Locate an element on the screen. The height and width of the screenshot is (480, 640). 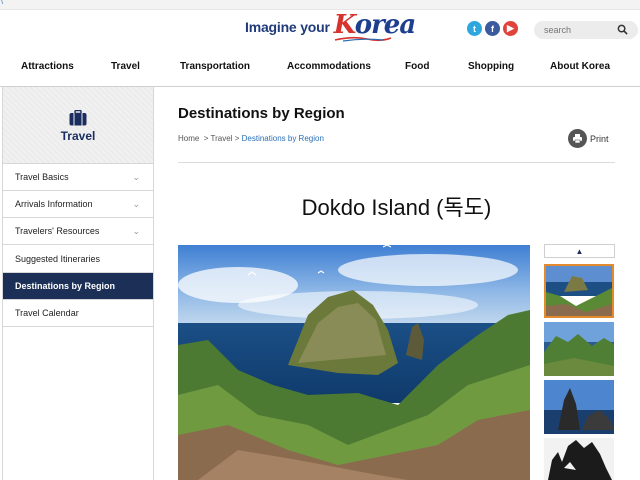
sidebar-item-label: Arrivals Information is located at coordinates (54, 204).